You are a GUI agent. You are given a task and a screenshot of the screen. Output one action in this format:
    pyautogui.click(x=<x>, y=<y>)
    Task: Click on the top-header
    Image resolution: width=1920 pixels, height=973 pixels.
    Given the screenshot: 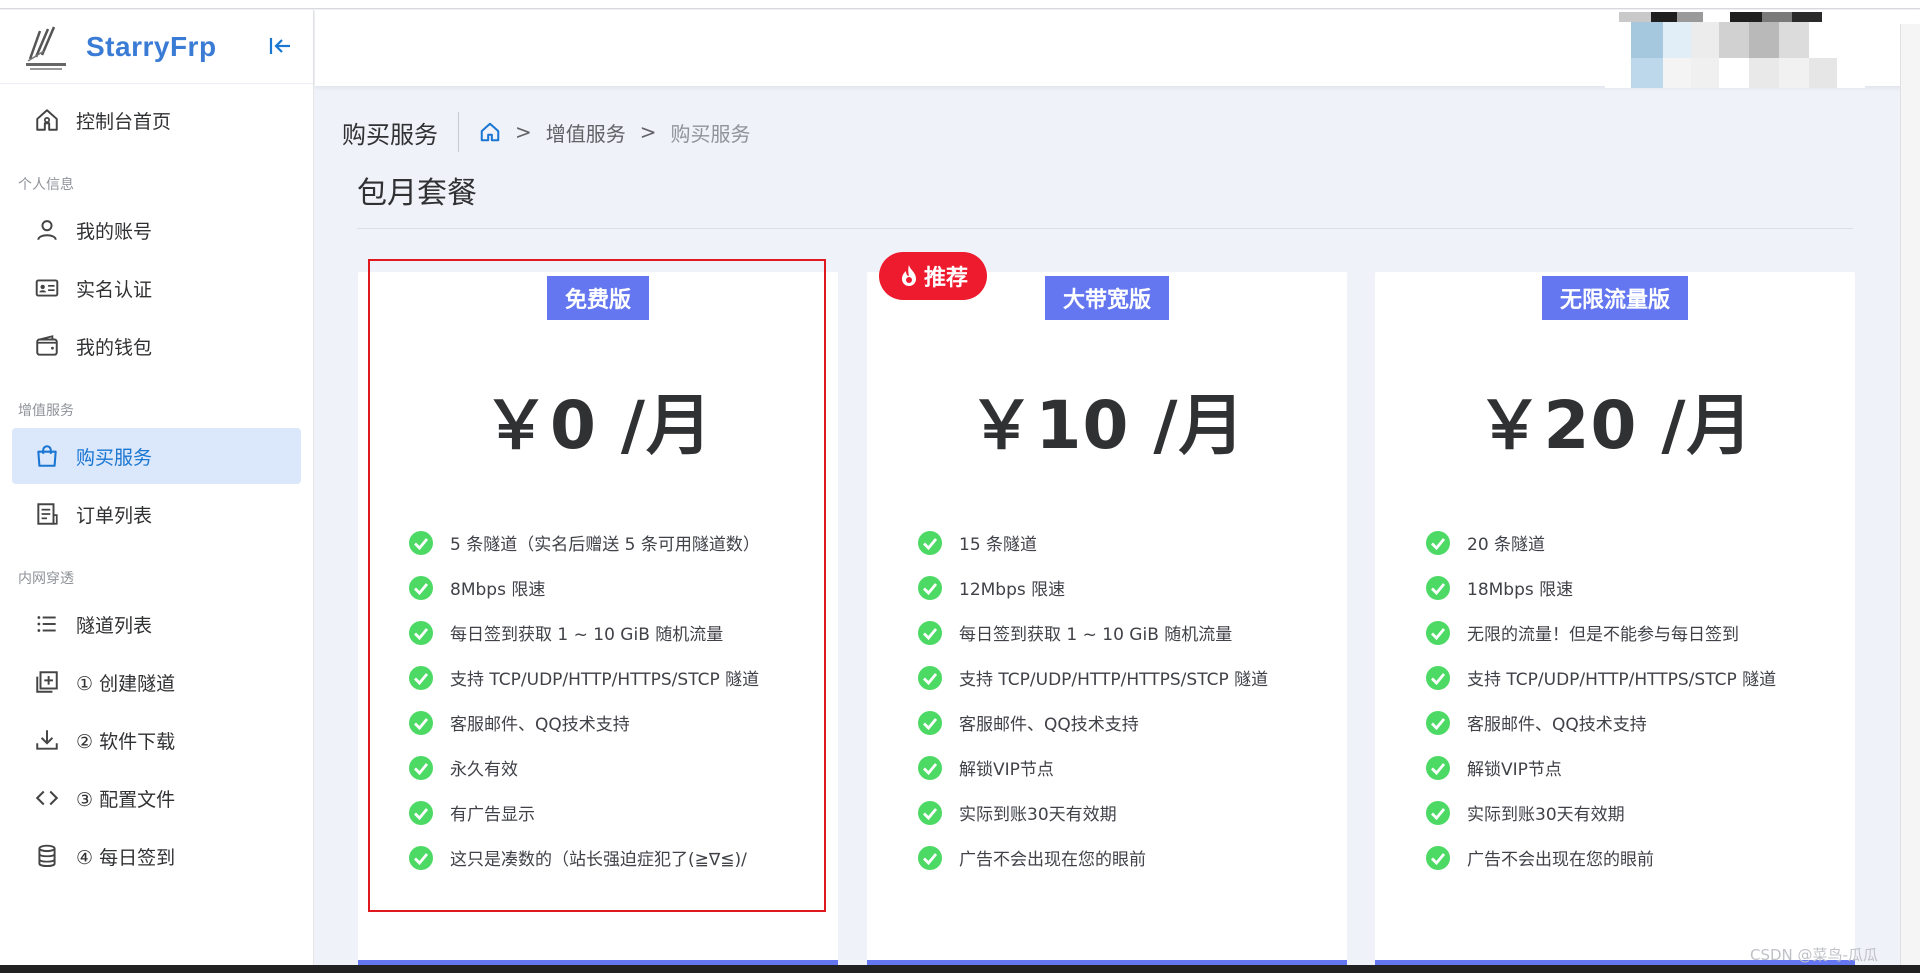 What is the action you would take?
    pyautogui.click(x=1117, y=49)
    